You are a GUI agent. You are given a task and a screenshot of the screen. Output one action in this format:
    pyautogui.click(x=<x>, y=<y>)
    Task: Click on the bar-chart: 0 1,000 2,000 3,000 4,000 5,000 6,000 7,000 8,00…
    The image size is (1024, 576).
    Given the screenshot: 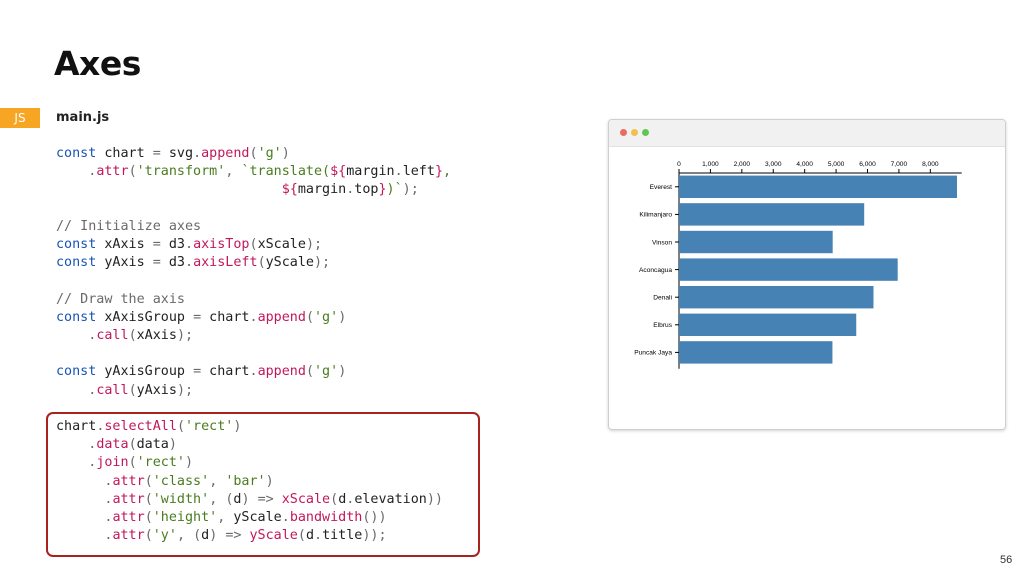 What is the action you would take?
    pyautogui.click(x=798, y=265)
    